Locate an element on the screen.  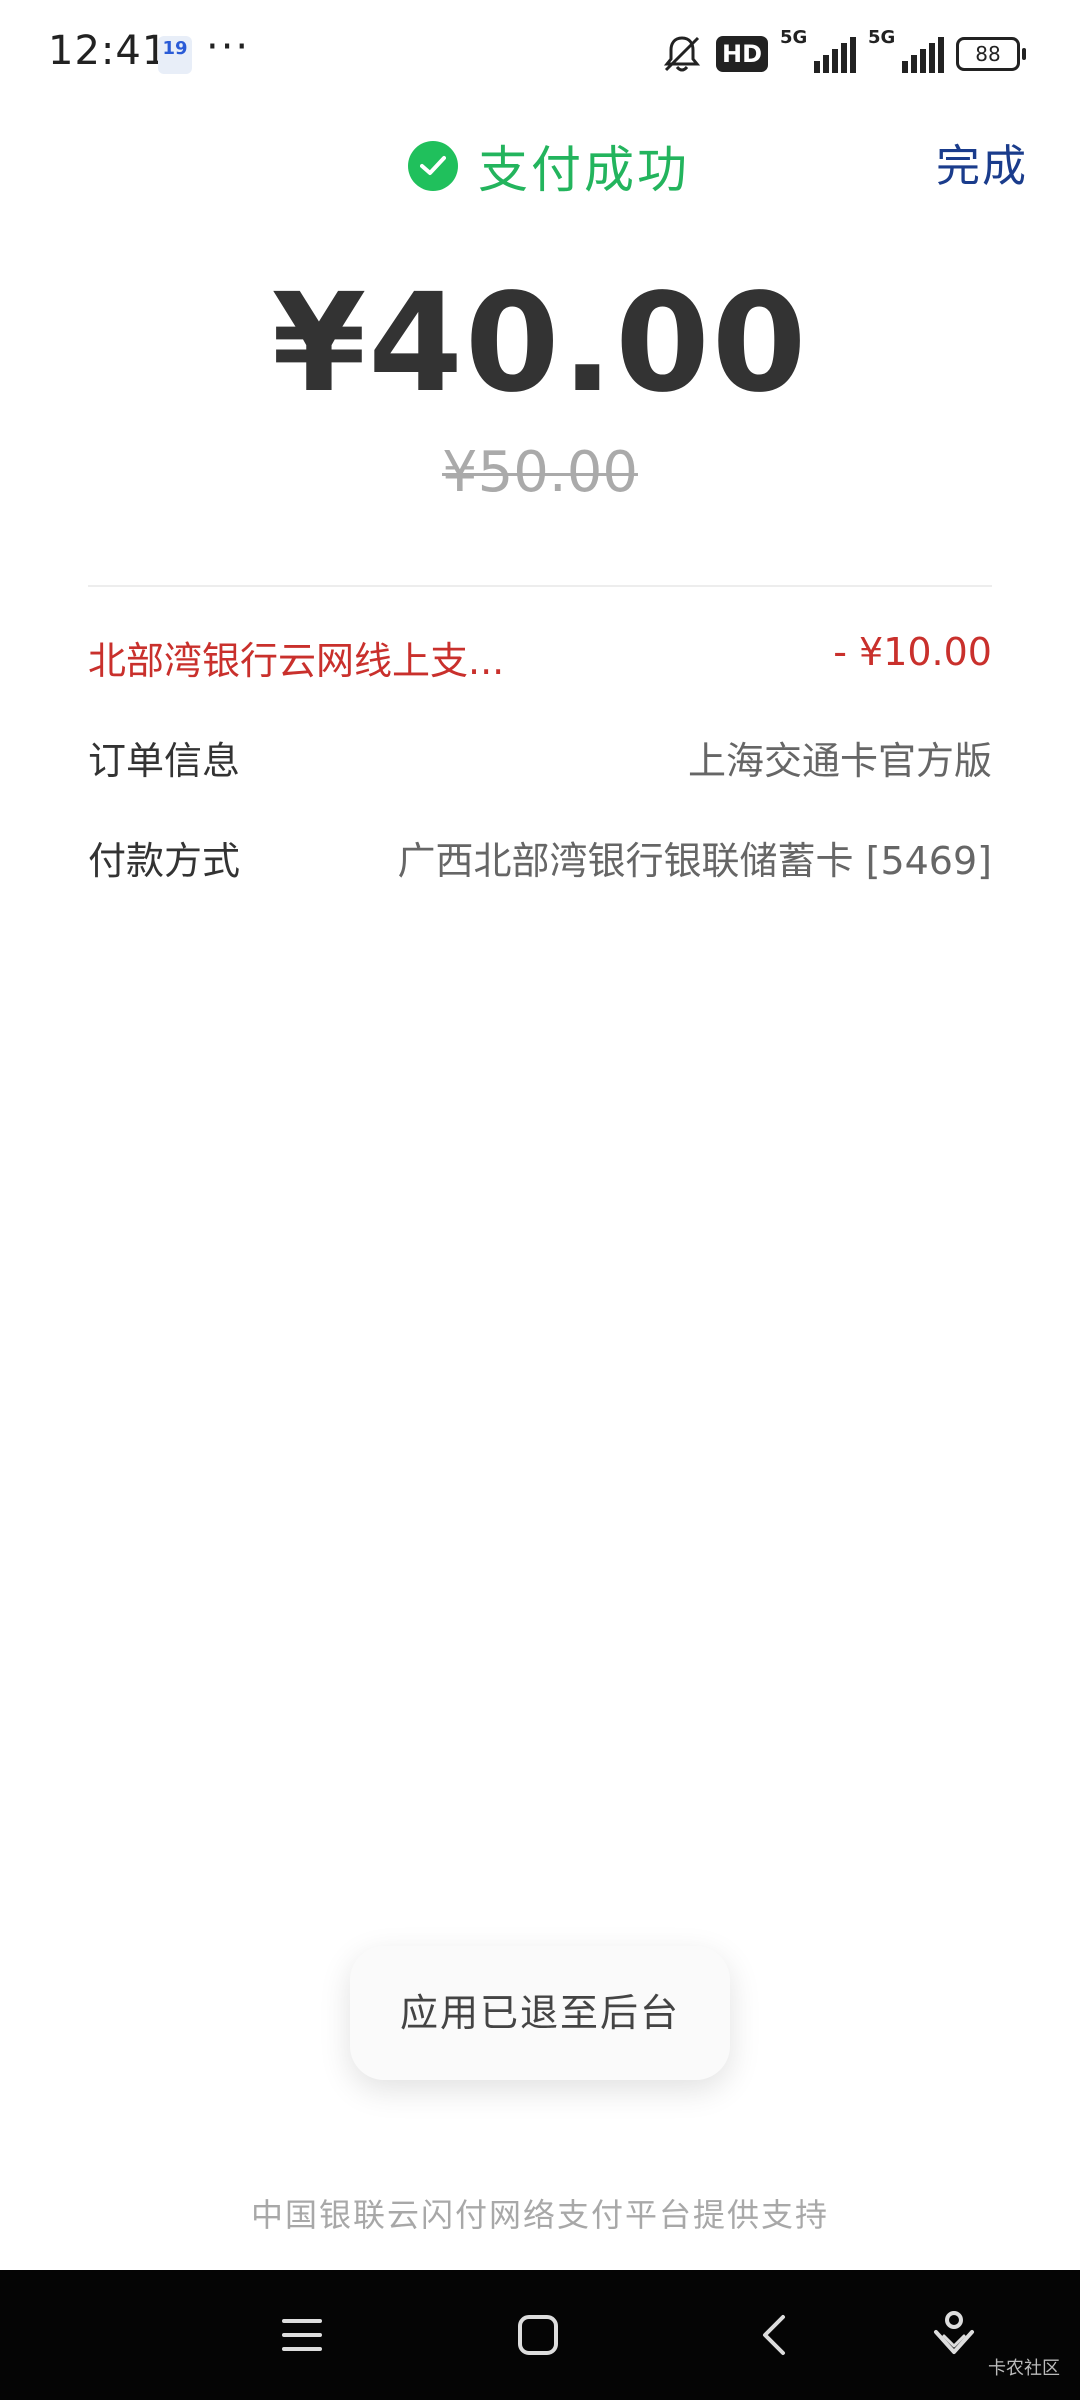
result-header: 支付成功 完成 is located at coordinates (540, 160).